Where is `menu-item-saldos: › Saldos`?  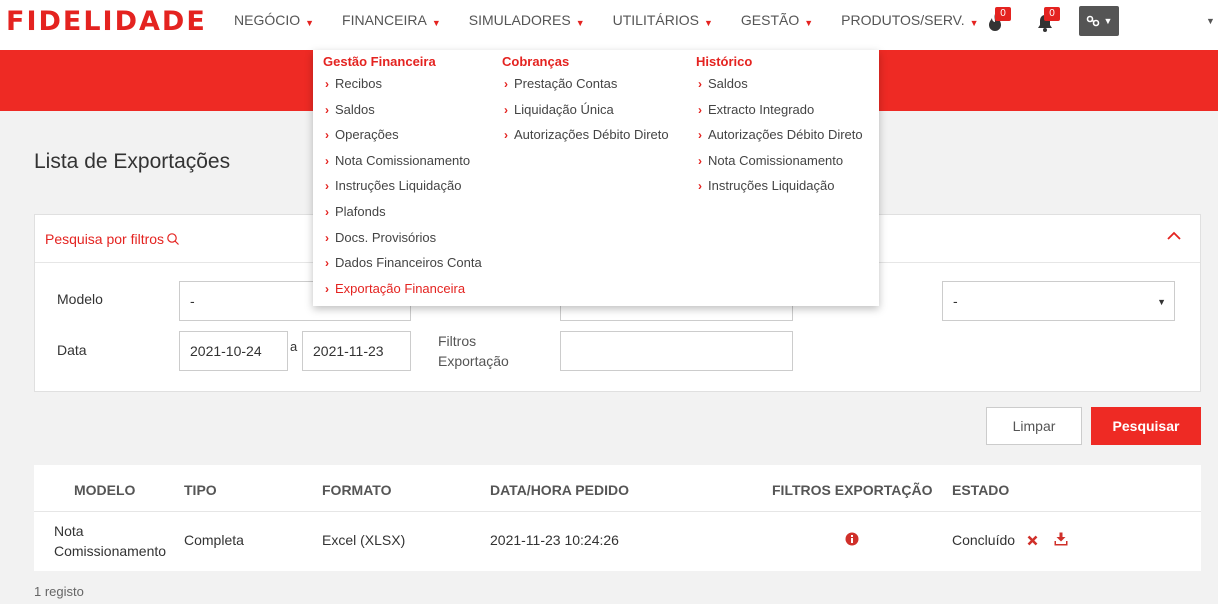 menu-item-saldos: › Saldos is located at coordinates (402, 115).